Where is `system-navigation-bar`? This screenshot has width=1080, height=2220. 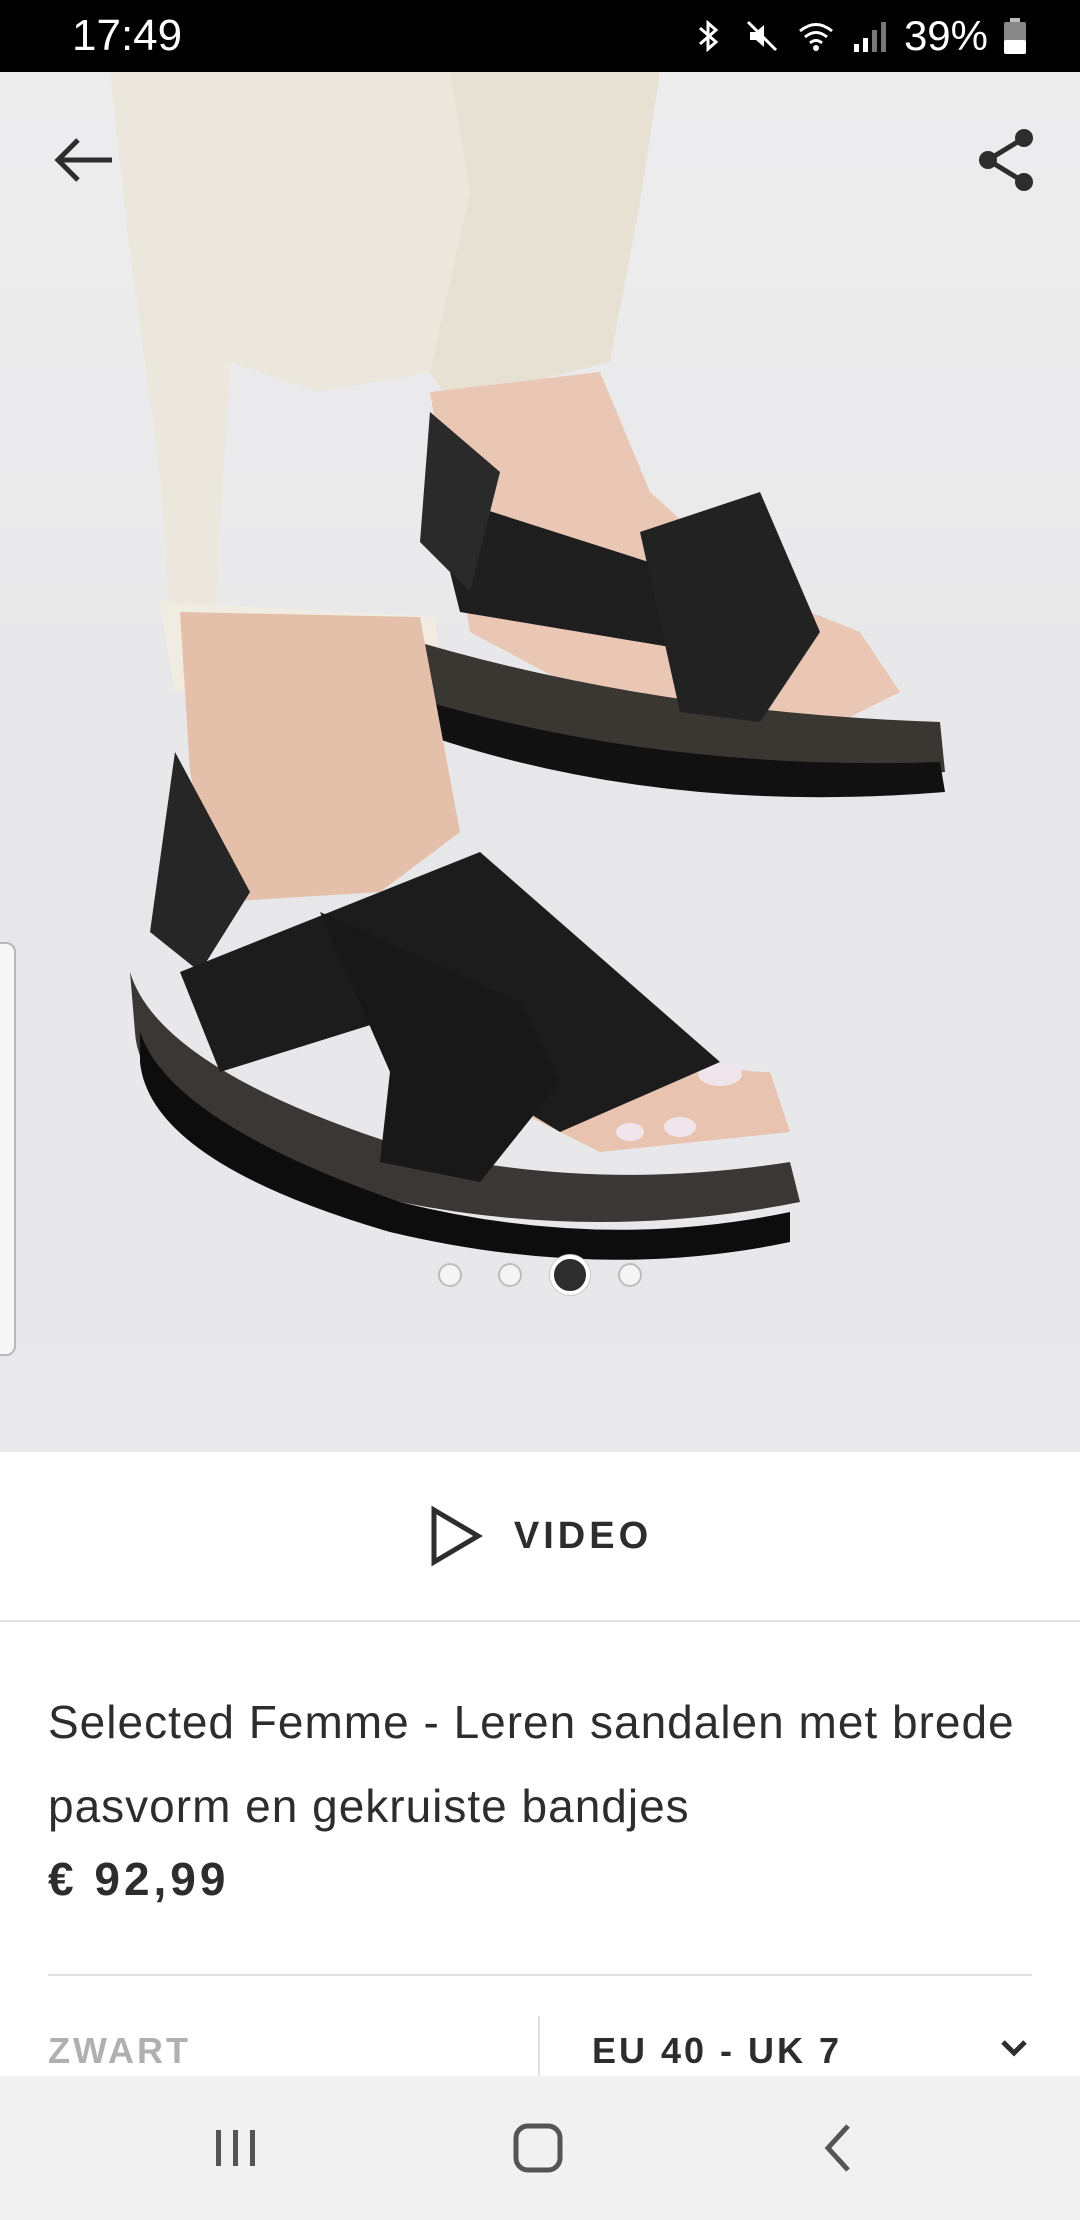
system-navigation-bar is located at coordinates (540, 2148).